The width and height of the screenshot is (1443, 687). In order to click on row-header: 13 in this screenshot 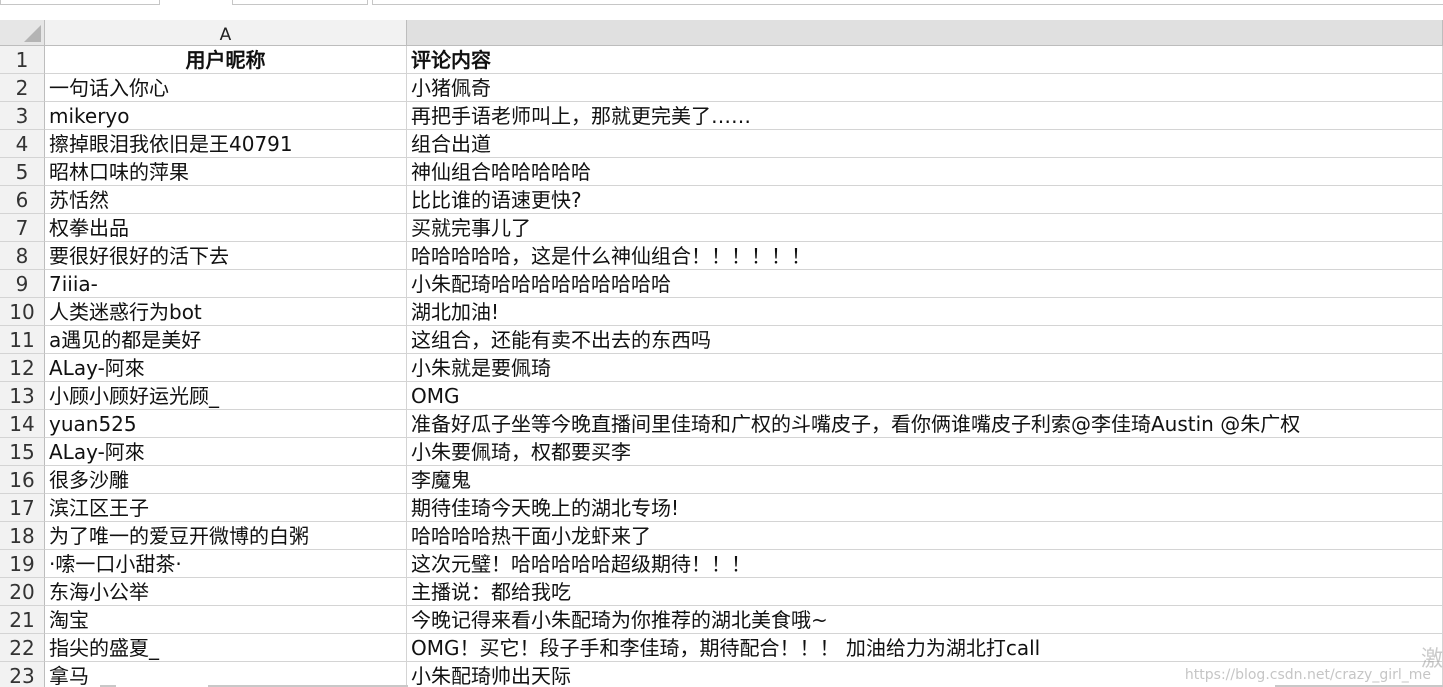, I will do `click(22, 396)`.